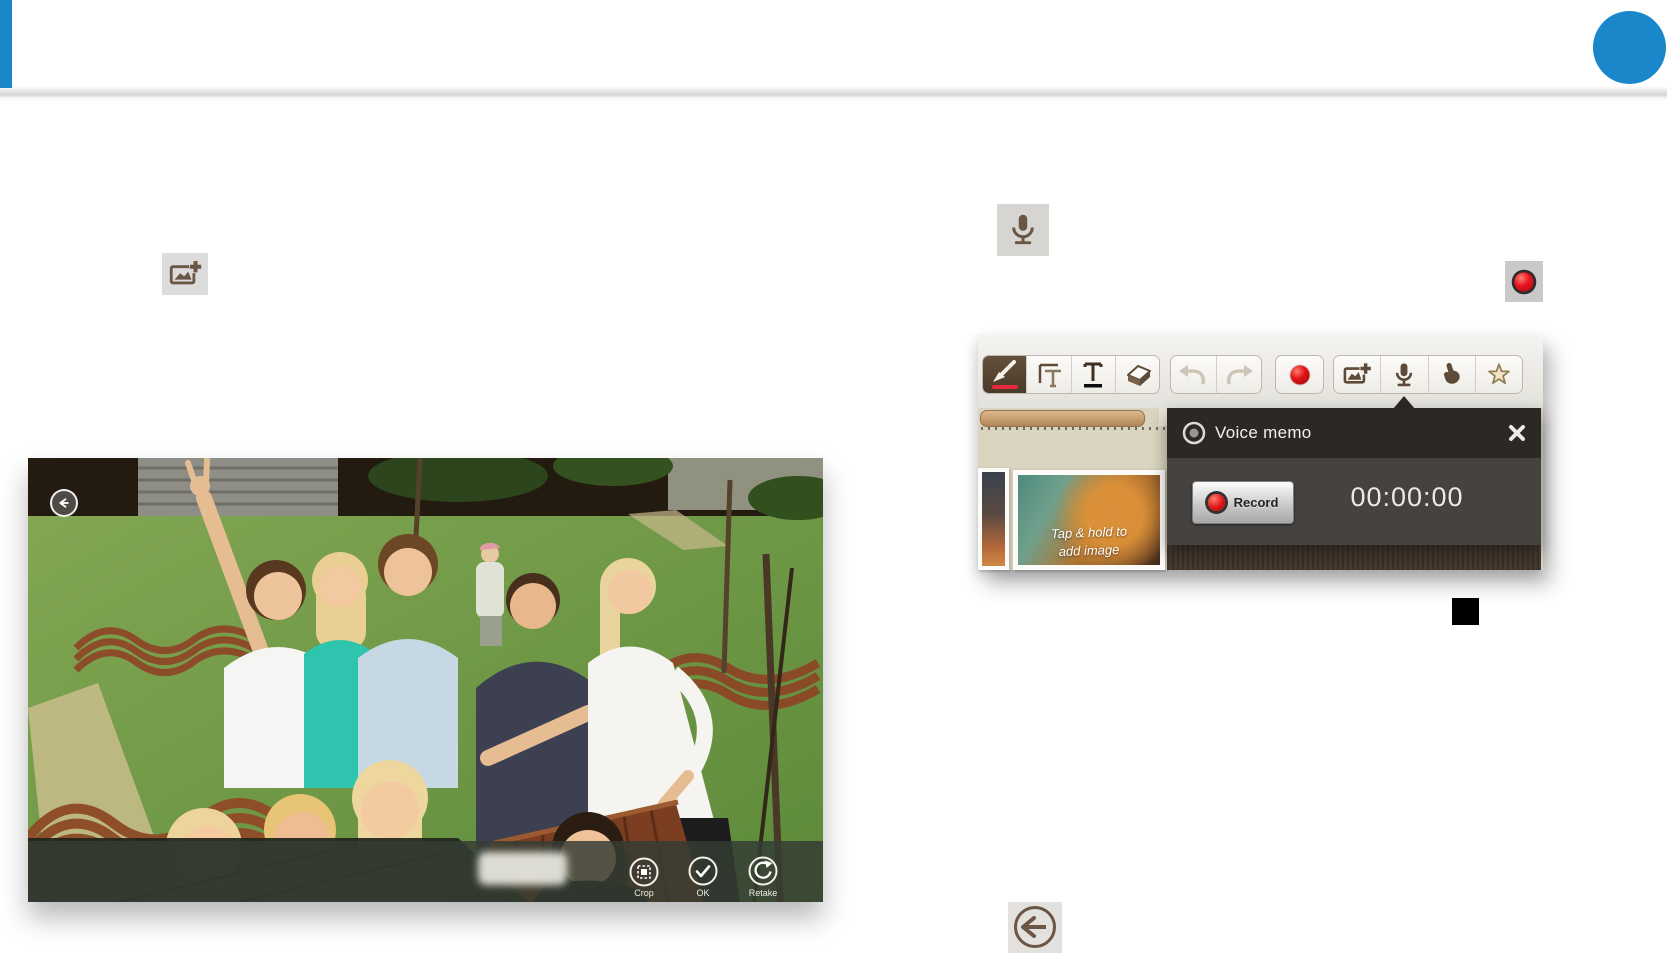 The height and width of the screenshot is (953, 1667). I want to click on back-glyph, so click(1035, 927).